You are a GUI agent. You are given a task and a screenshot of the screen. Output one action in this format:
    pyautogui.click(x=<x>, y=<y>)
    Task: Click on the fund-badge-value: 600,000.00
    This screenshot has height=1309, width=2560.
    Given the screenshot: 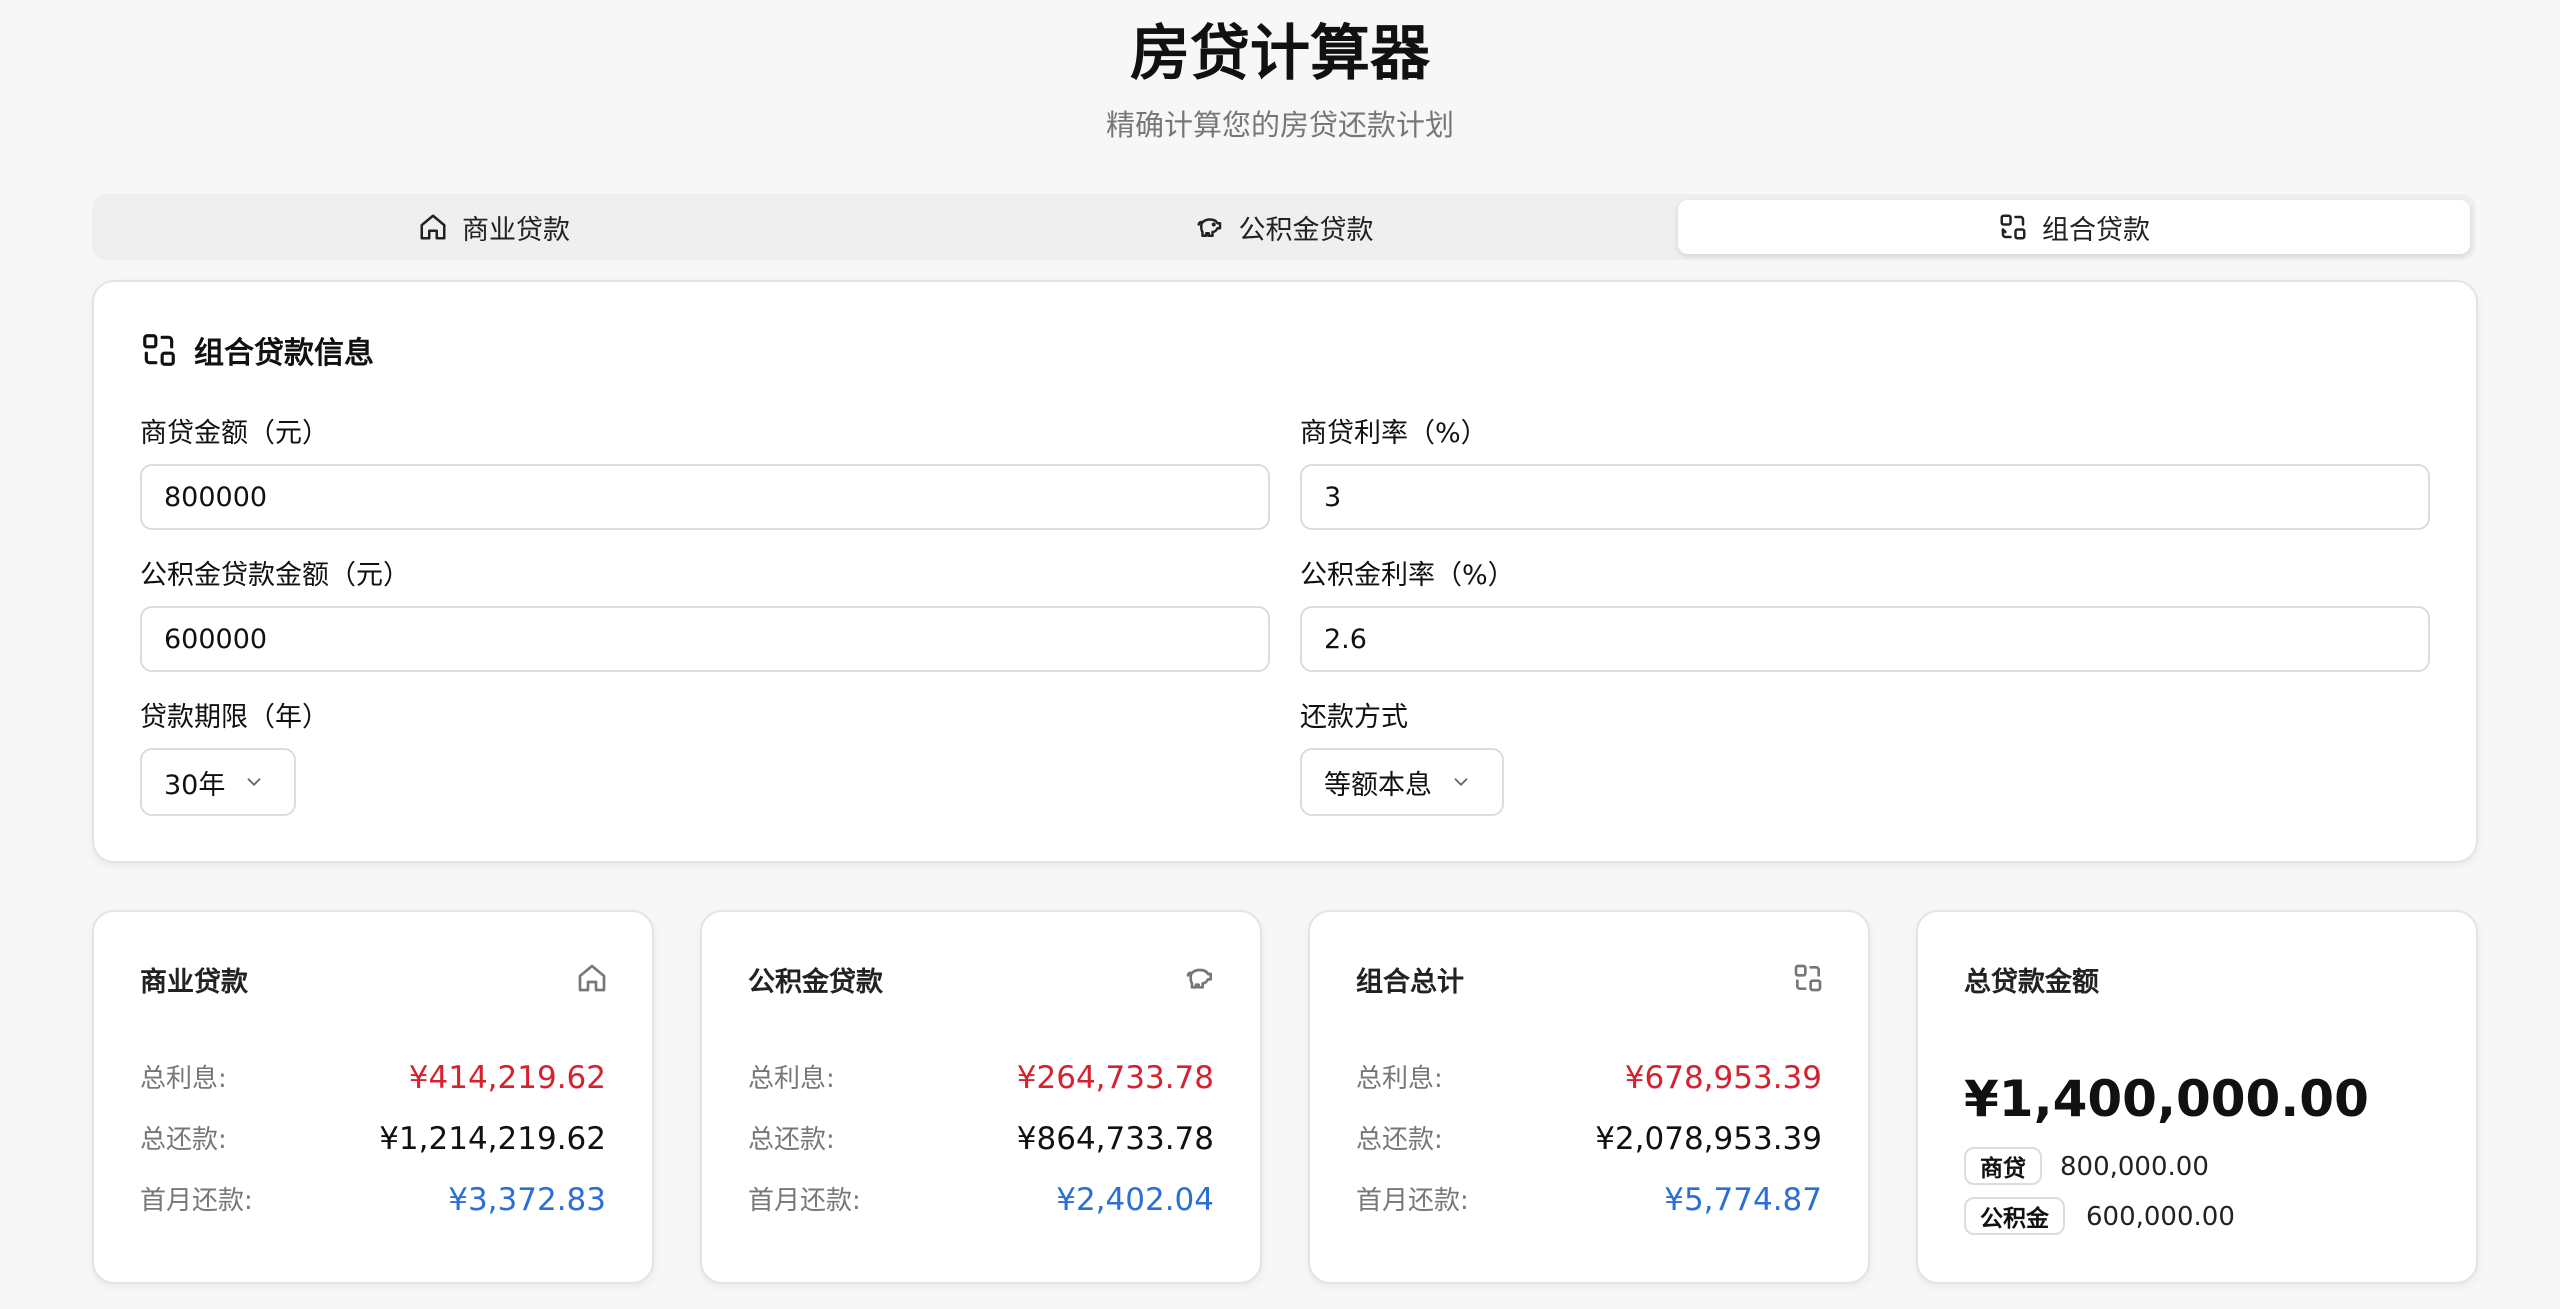 What is the action you would take?
    pyautogui.click(x=2160, y=1217)
    